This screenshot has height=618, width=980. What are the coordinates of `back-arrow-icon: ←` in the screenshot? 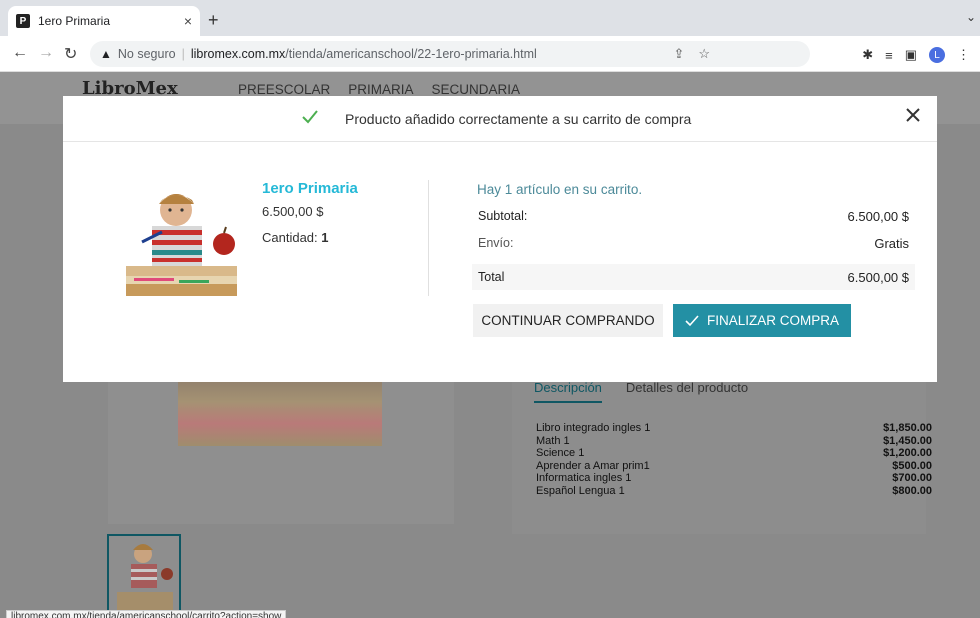 It's located at (20, 53).